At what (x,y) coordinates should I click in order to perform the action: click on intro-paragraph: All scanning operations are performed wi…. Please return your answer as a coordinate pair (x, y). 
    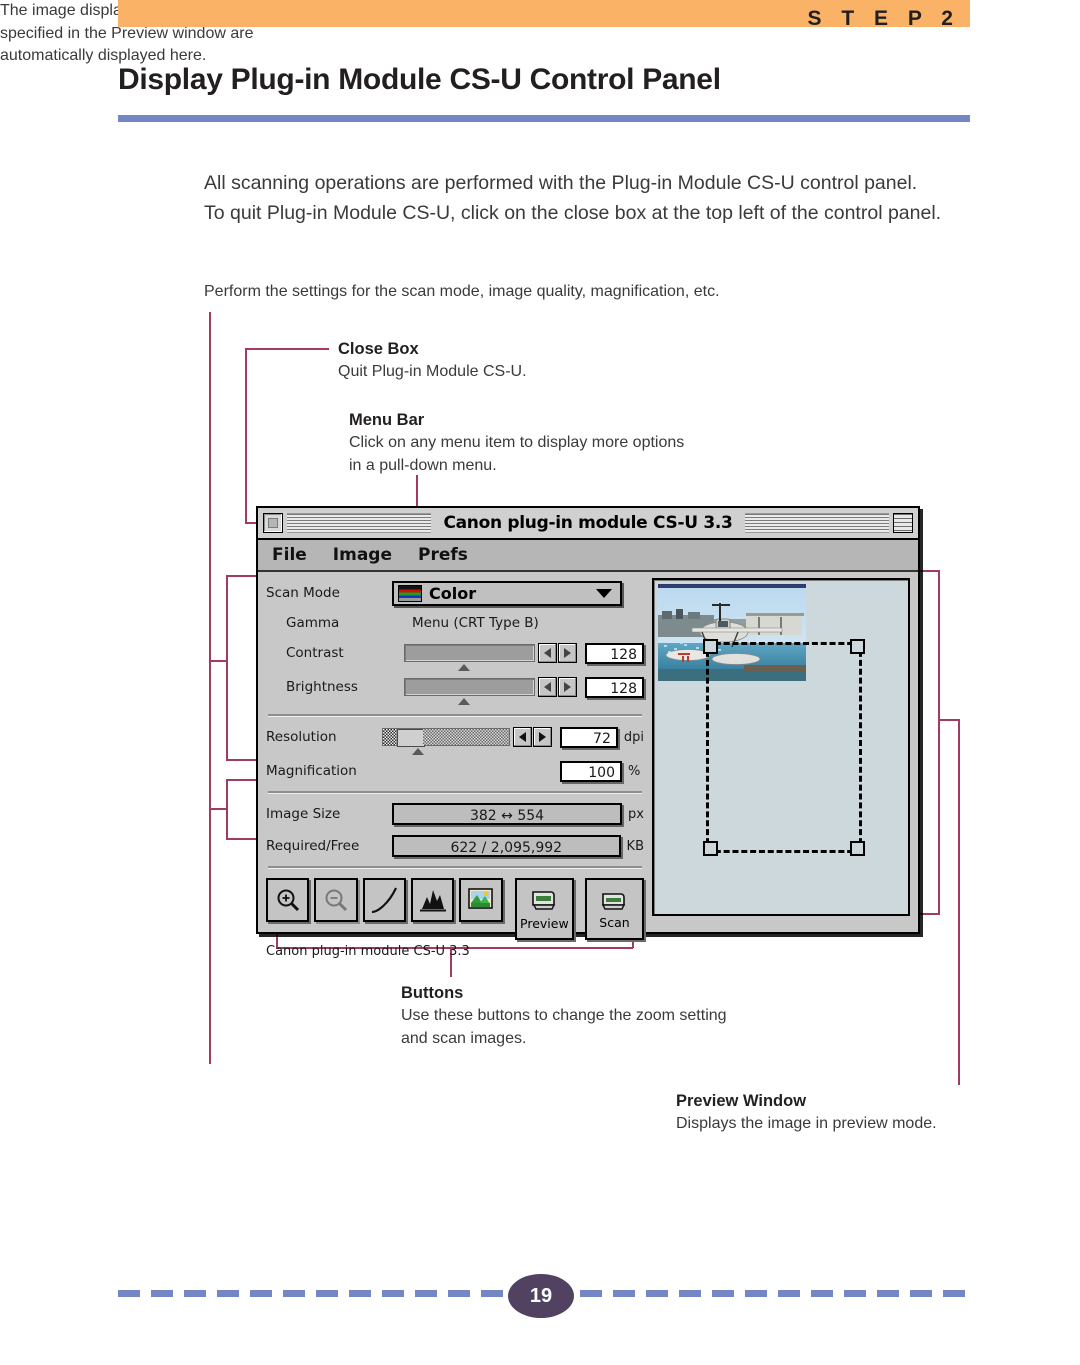
    Looking at the image, I should click on (594, 198).